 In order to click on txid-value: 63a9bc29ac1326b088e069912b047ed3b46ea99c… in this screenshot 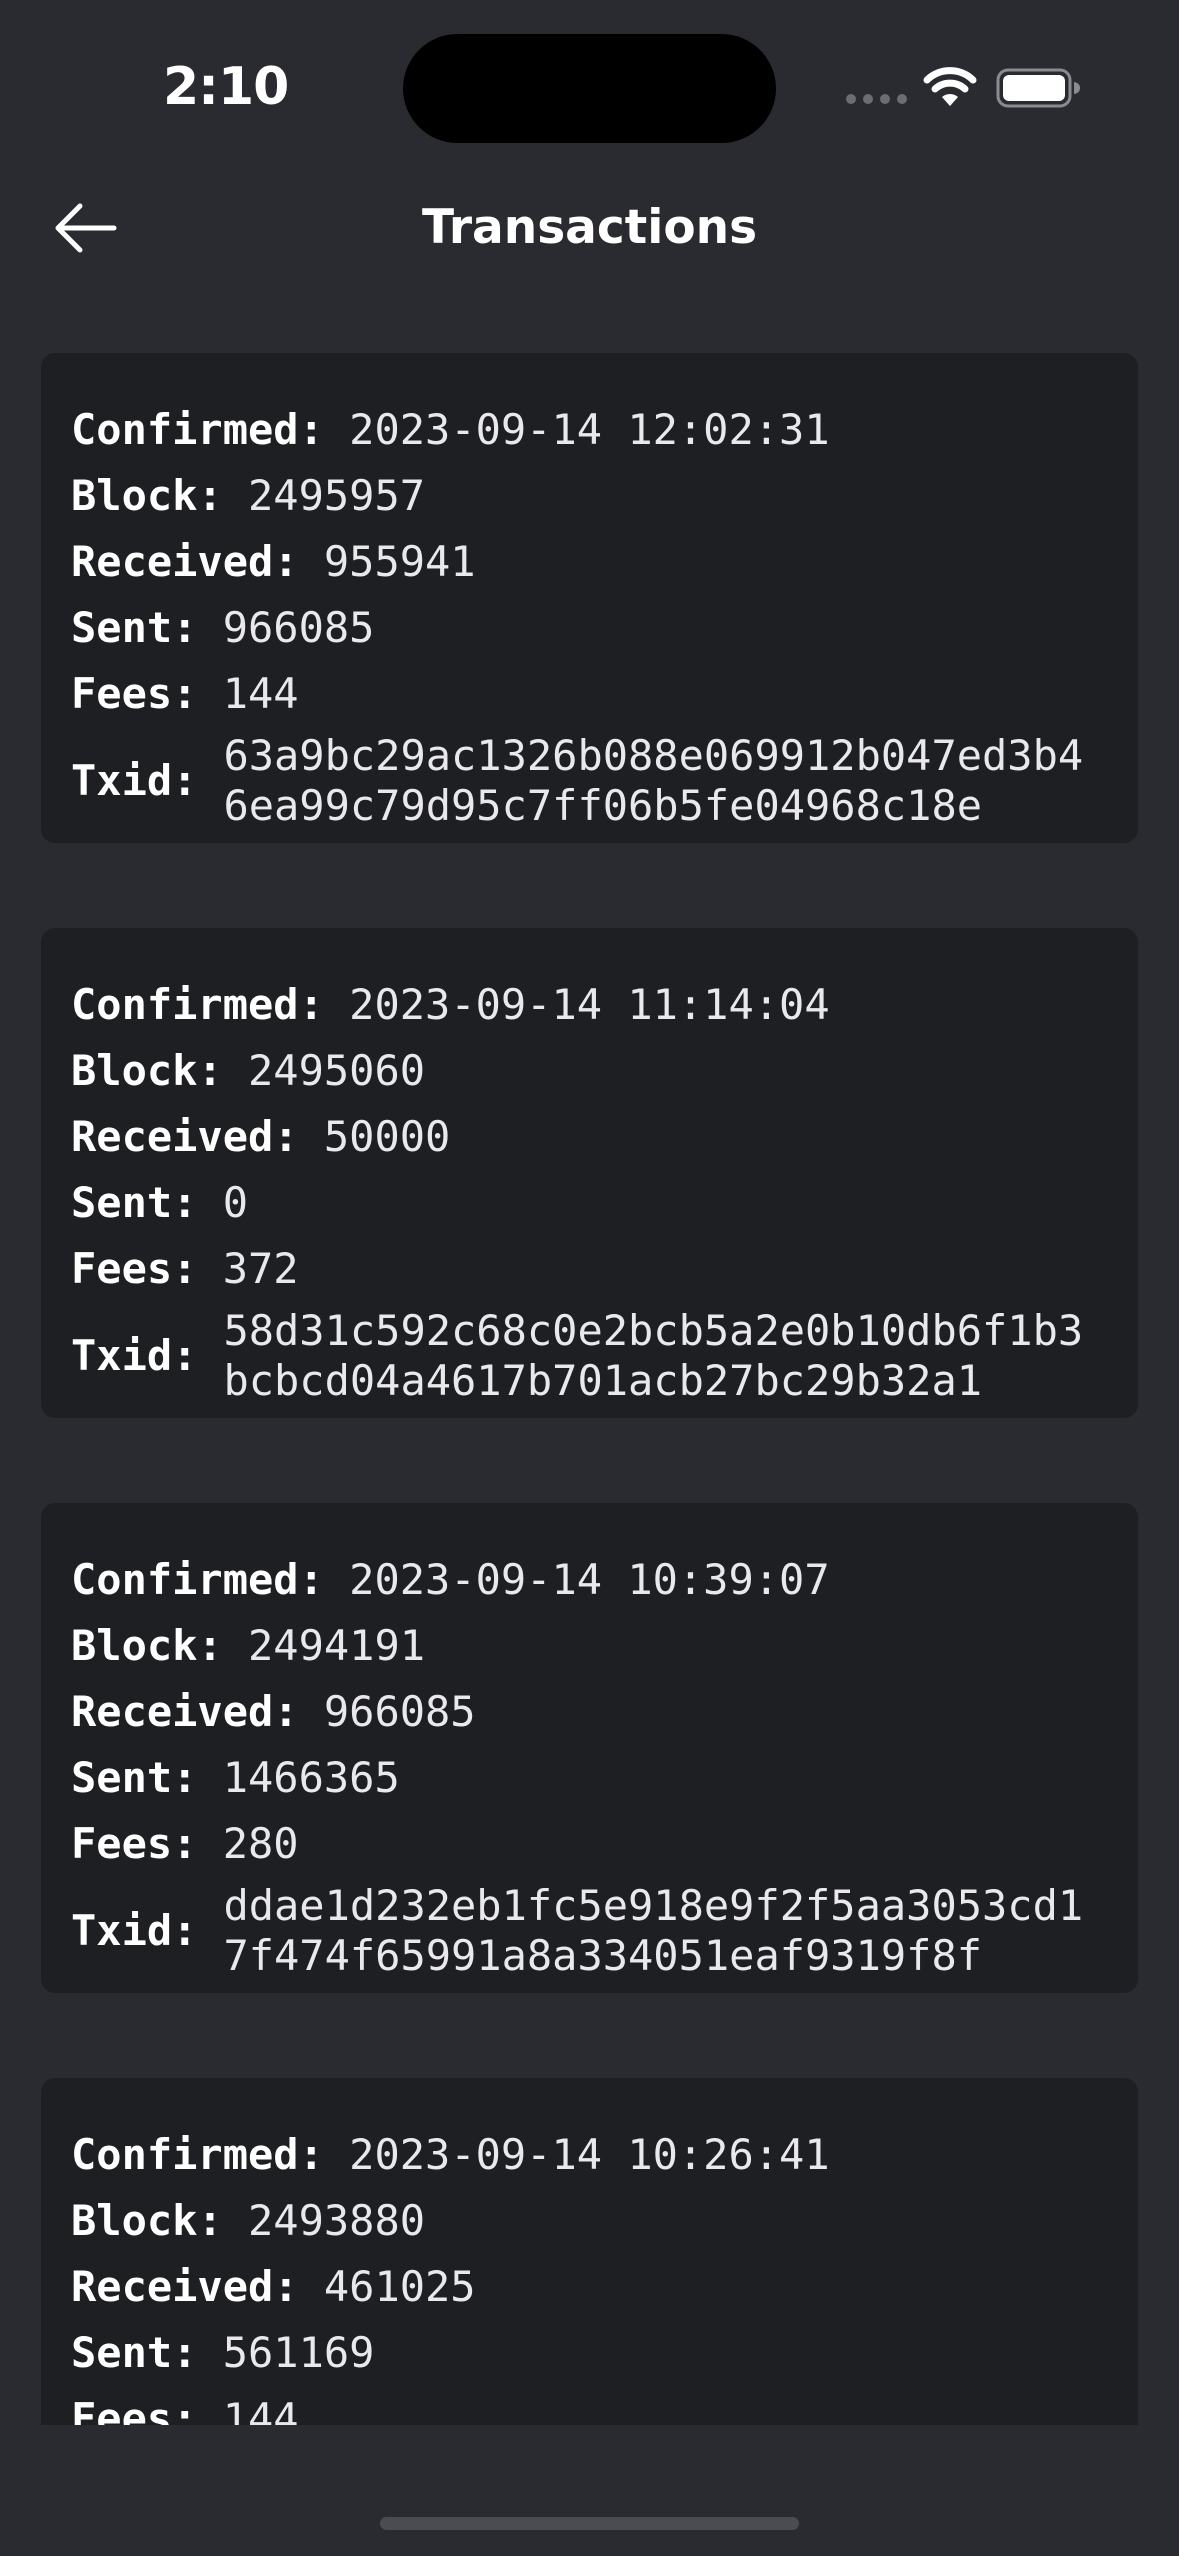, I will do `click(663, 781)`.